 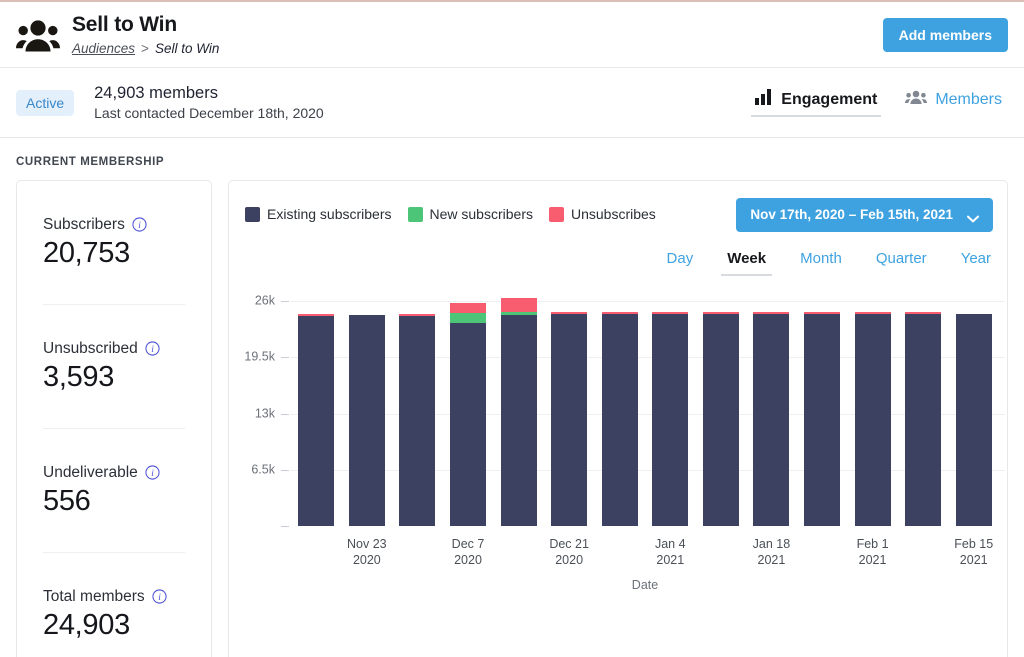 I want to click on stat-label: Subscribers, so click(x=84, y=224).